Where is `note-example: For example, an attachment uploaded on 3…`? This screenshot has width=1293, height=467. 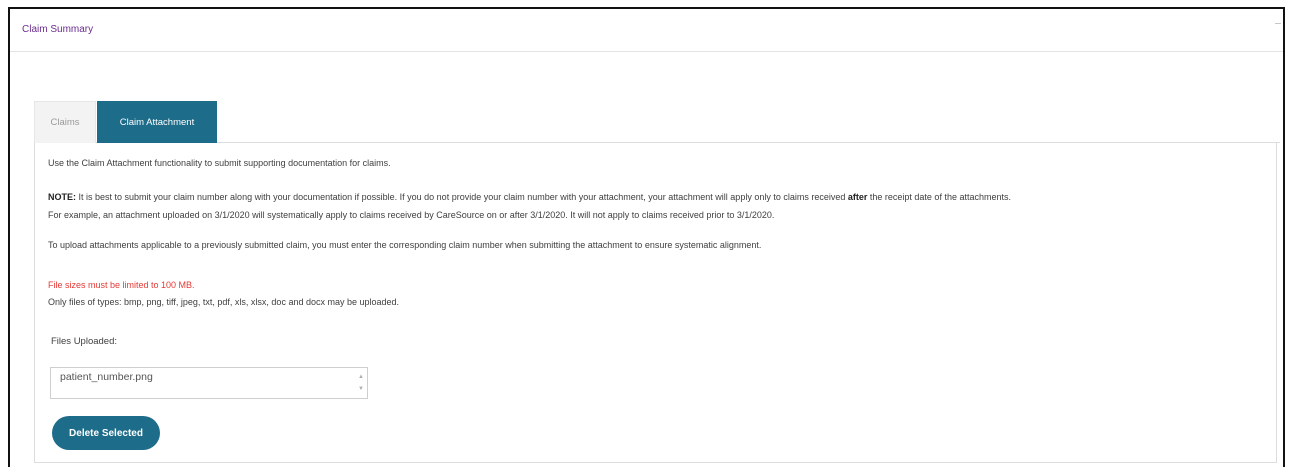
note-example: For example, an attachment uploaded on 3… is located at coordinates (411, 215).